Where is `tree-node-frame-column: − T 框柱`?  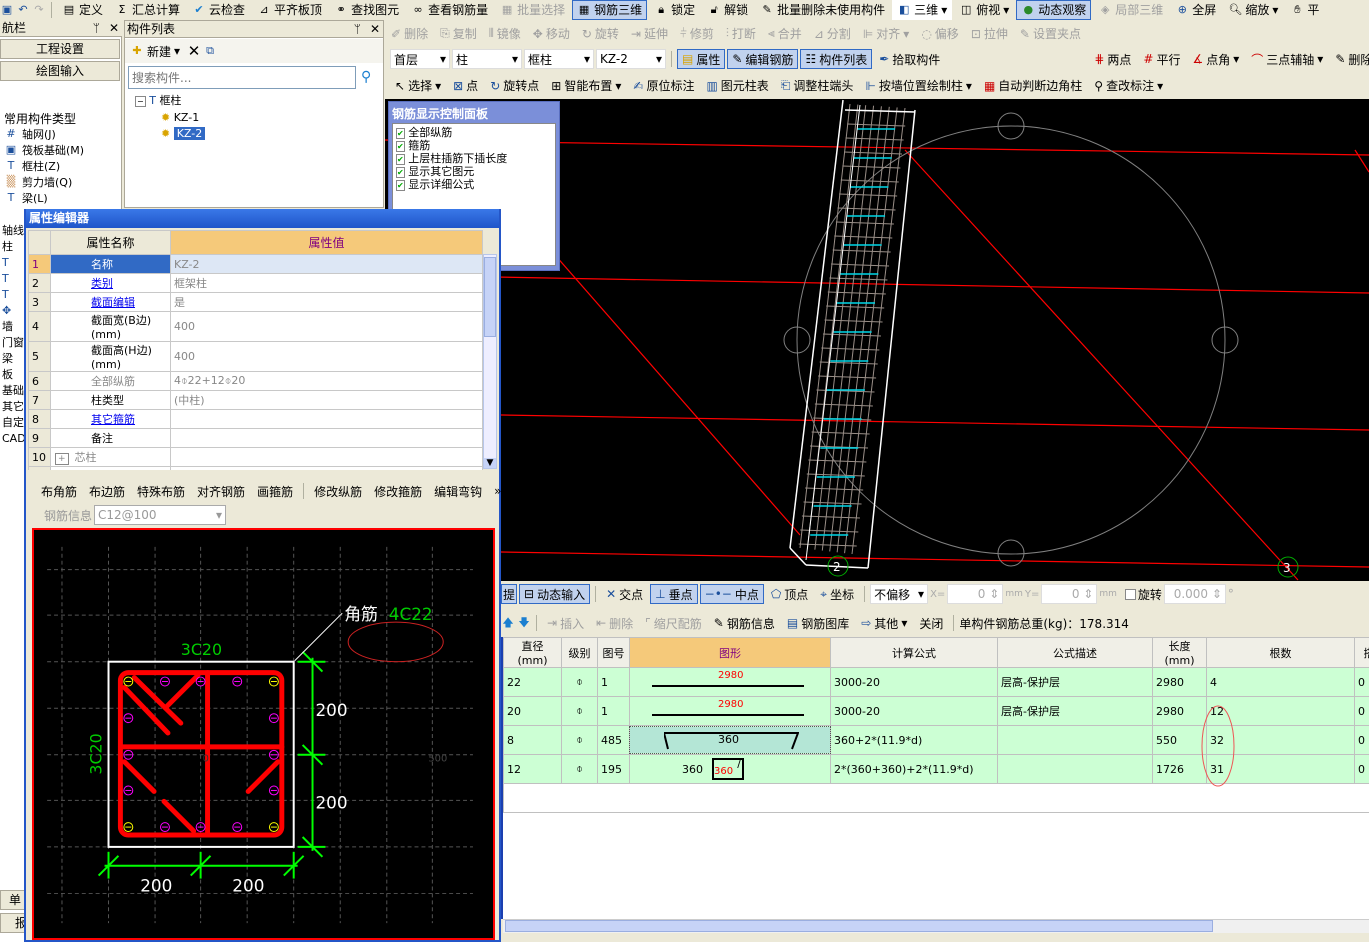 tree-node-frame-column: − T 框柱 is located at coordinates (170, 101).